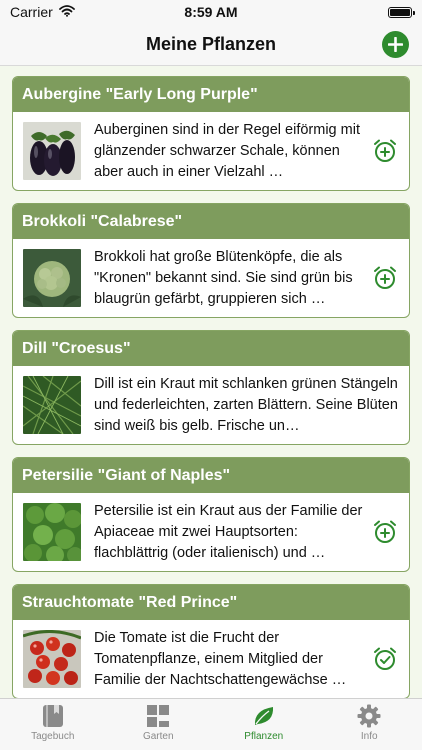 This screenshot has height=750, width=422. I want to click on tomato-image, so click(52, 659).